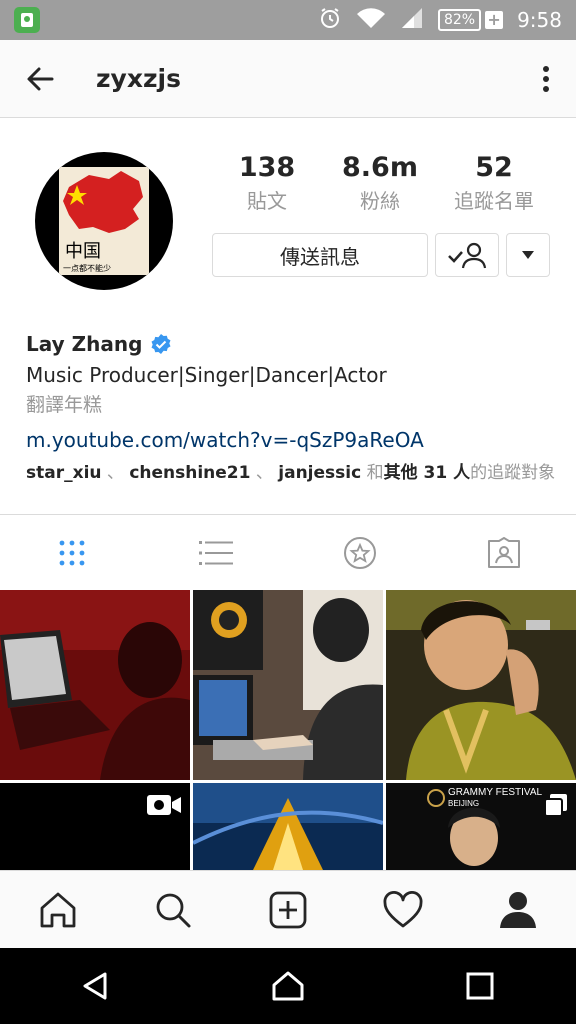 The image size is (576, 1024). What do you see at coordinates (380, 201) in the screenshot?
I see `followers-count-label: 粉絲` at bounding box center [380, 201].